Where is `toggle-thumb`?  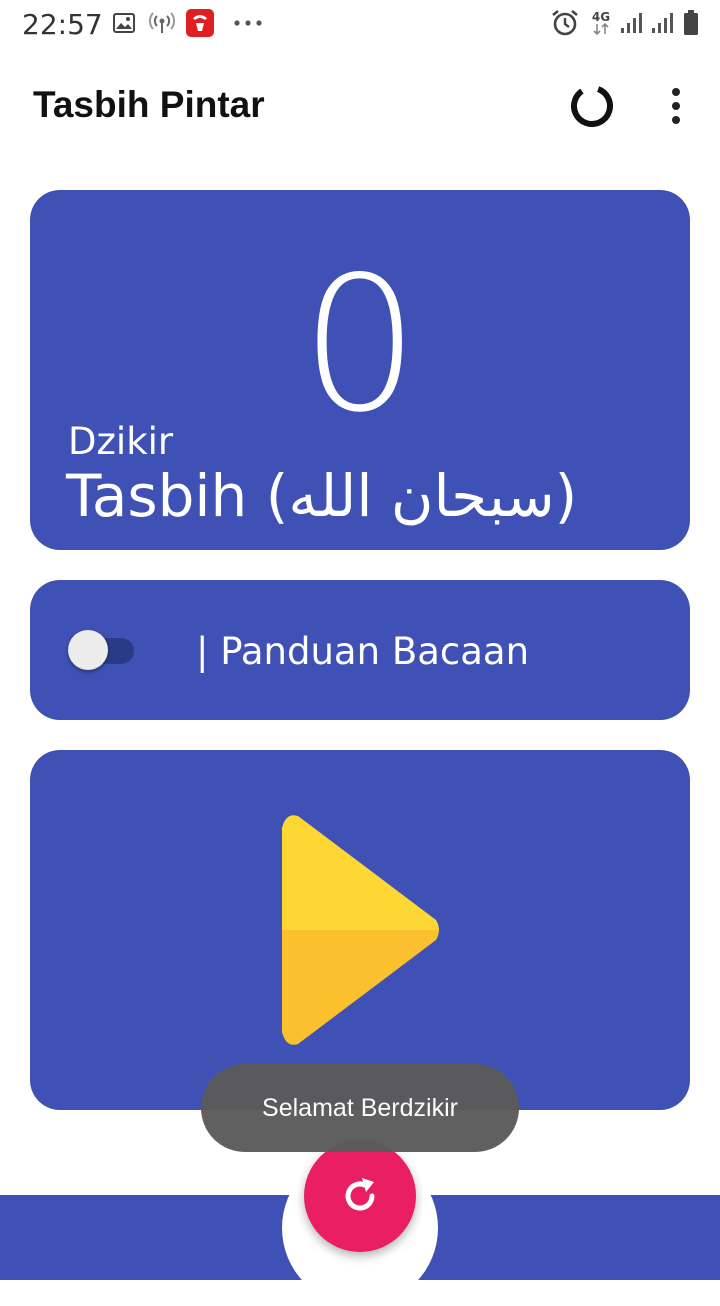 toggle-thumb is located at coordinates (88, 650).